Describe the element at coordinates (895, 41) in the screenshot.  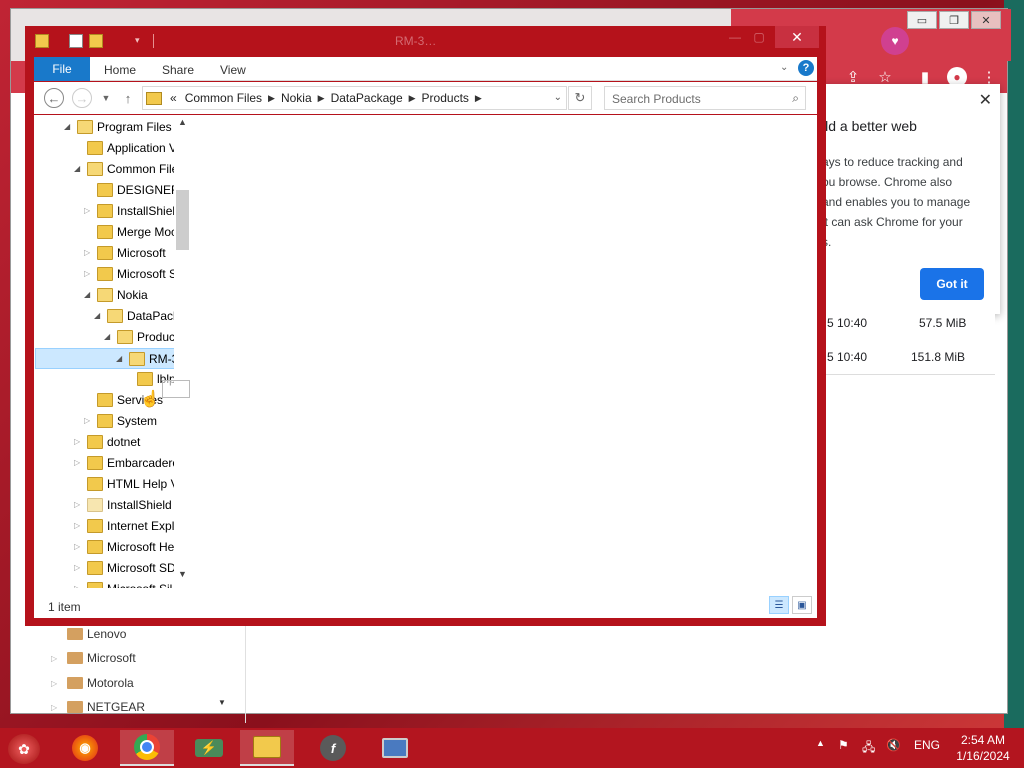
I see `heart-extension-icon: ♥` at that location.